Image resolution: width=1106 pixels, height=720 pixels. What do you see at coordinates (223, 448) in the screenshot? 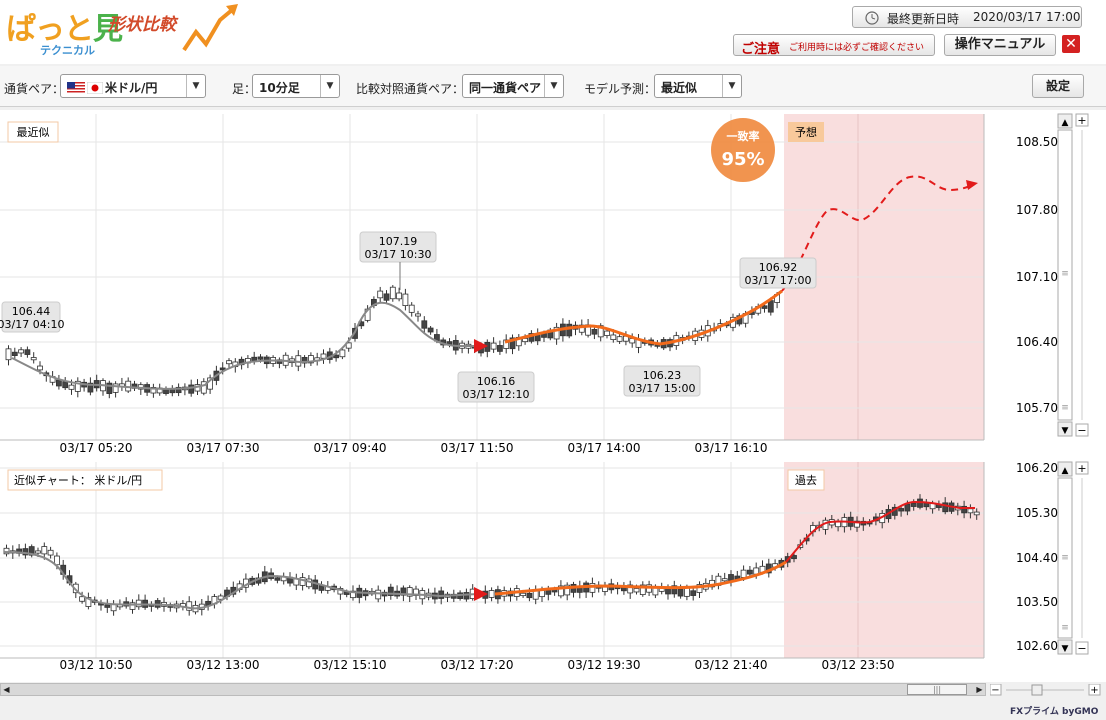
I see `x-tick-label: 03/17 07:30` at bounding box center [223, 448].